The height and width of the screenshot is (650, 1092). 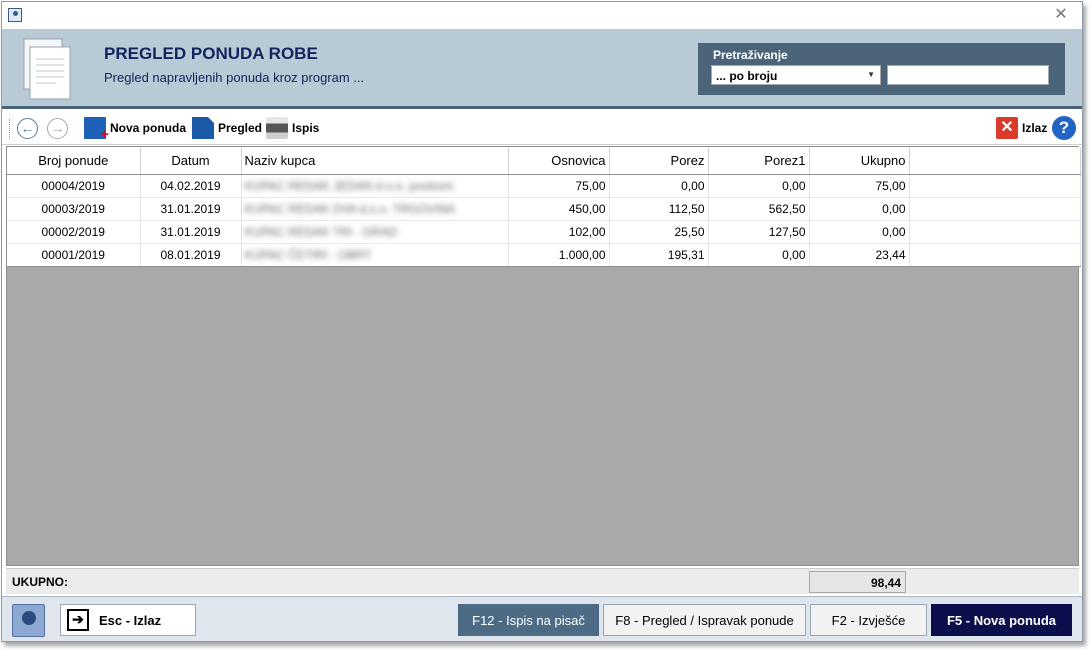 What do you see at coordinates (277, 128) in the screenshot?
I see `printer-icon` at bounding box center [277, 128].